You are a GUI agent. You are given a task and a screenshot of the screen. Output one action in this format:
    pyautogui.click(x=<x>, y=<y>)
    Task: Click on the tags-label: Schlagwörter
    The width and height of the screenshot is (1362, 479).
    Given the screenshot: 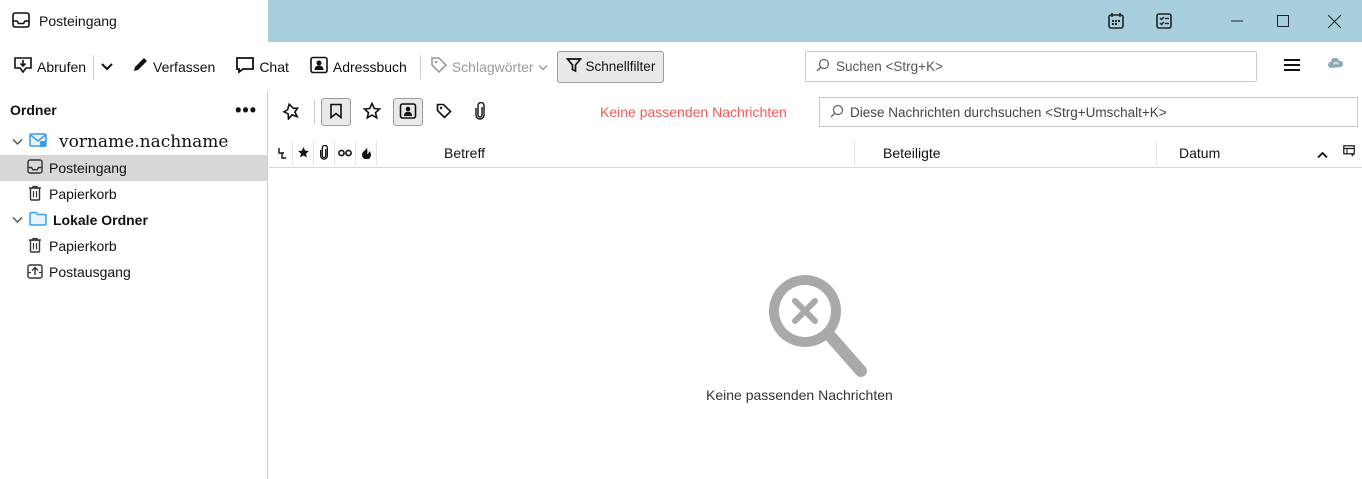 What is the action you would take?
    pyautogui.click(x=492, y=66)
    